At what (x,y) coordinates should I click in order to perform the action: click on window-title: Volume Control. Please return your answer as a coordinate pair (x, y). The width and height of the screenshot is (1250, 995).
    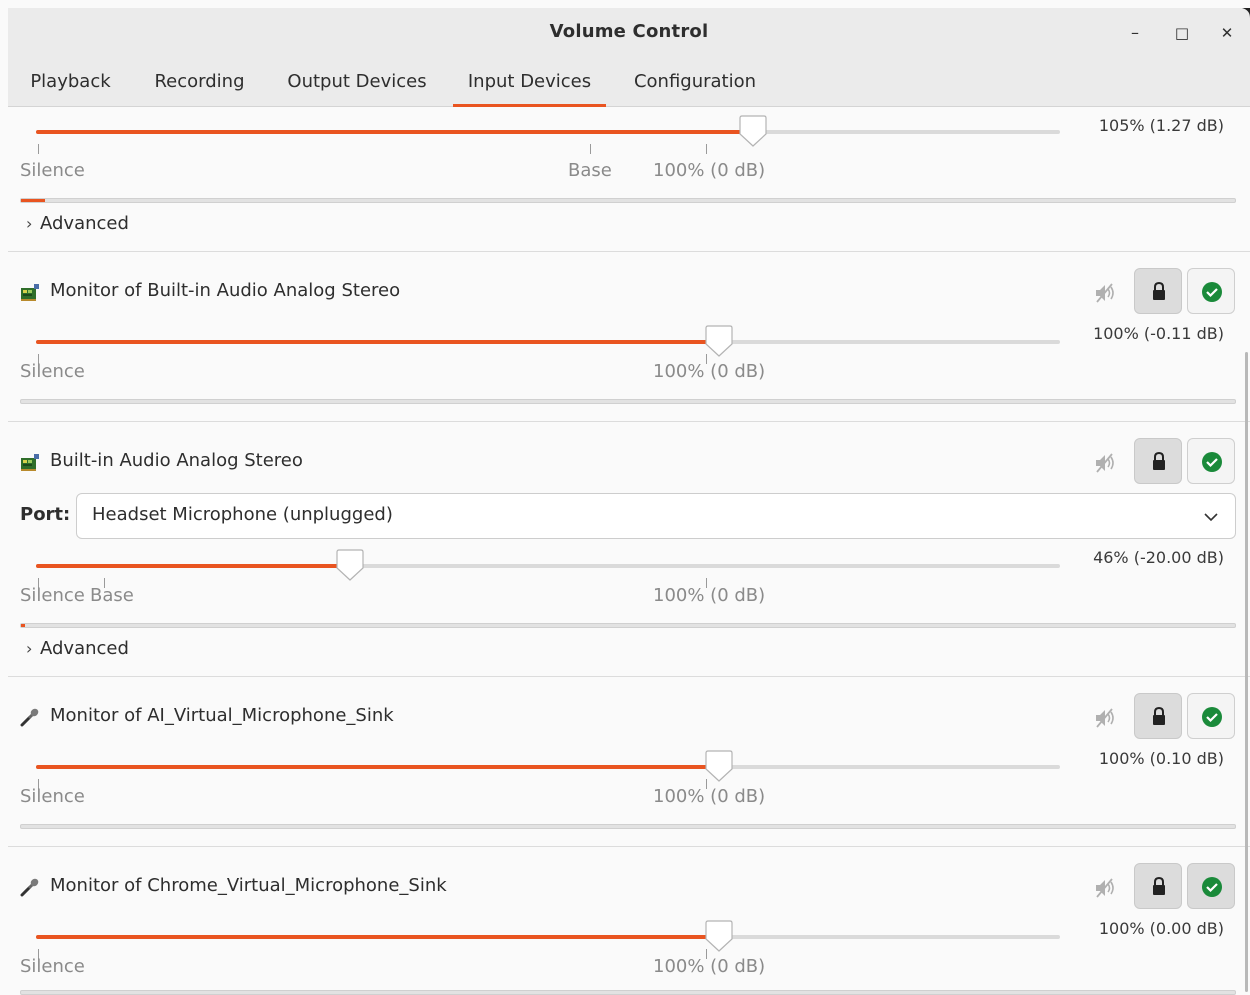
    Looking at the image, I should click on (629, 31).